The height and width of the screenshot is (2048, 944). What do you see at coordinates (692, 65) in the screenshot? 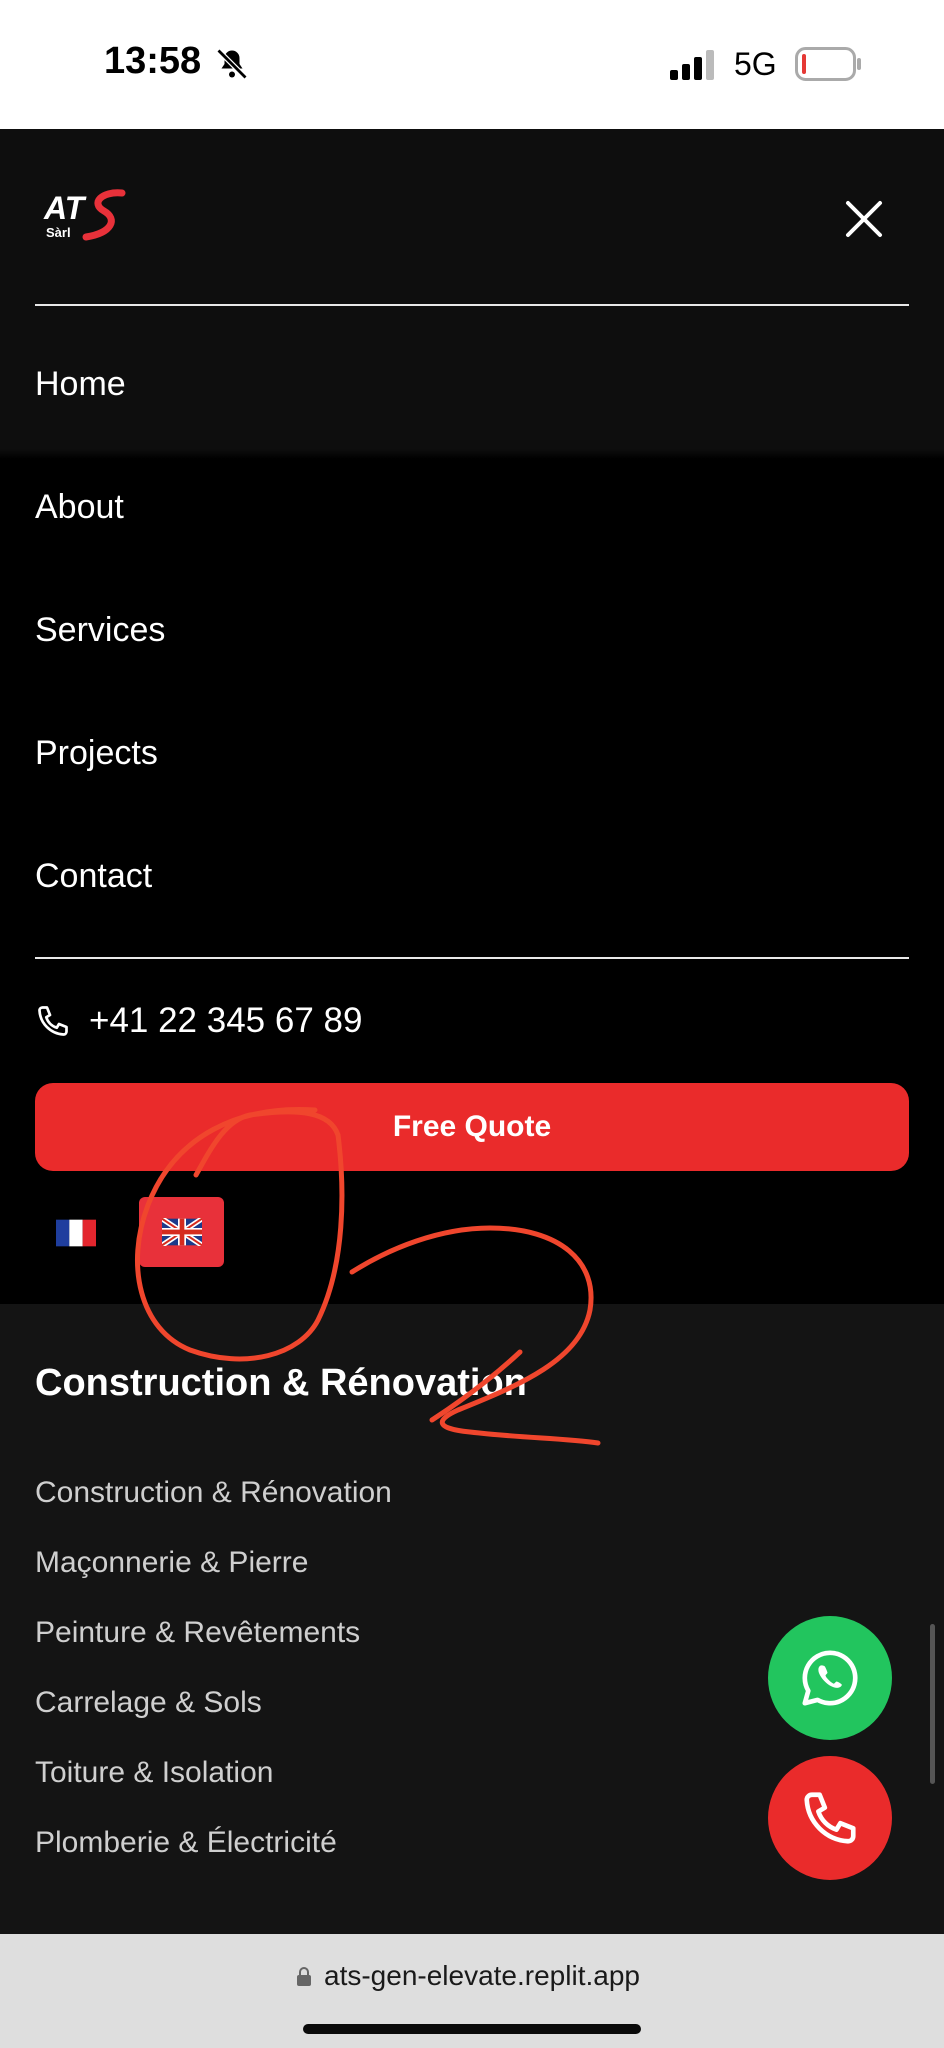
I see `signal-icon` at bounding box center [692, 65].